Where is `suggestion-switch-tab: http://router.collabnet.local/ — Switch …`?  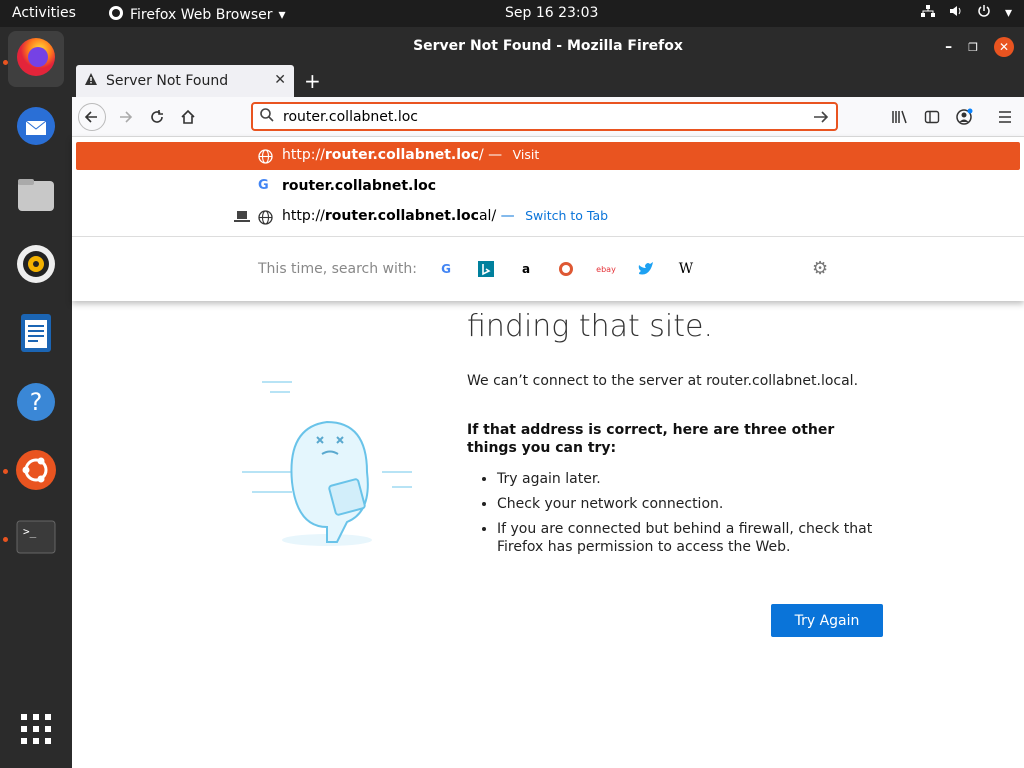 suggestion-switch-tab: http://router.collabnet.local/ — Switch … is located at coordinates (548, 217).